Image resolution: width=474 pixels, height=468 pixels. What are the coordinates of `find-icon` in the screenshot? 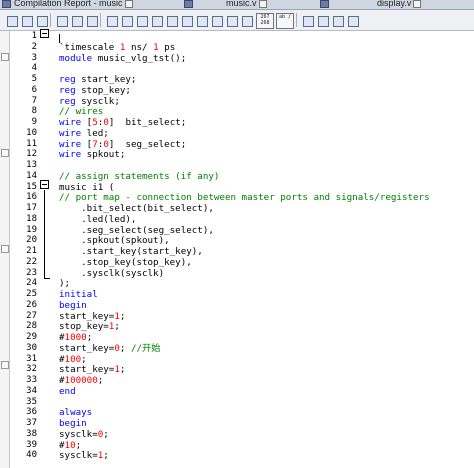 It's located at (26, 21).